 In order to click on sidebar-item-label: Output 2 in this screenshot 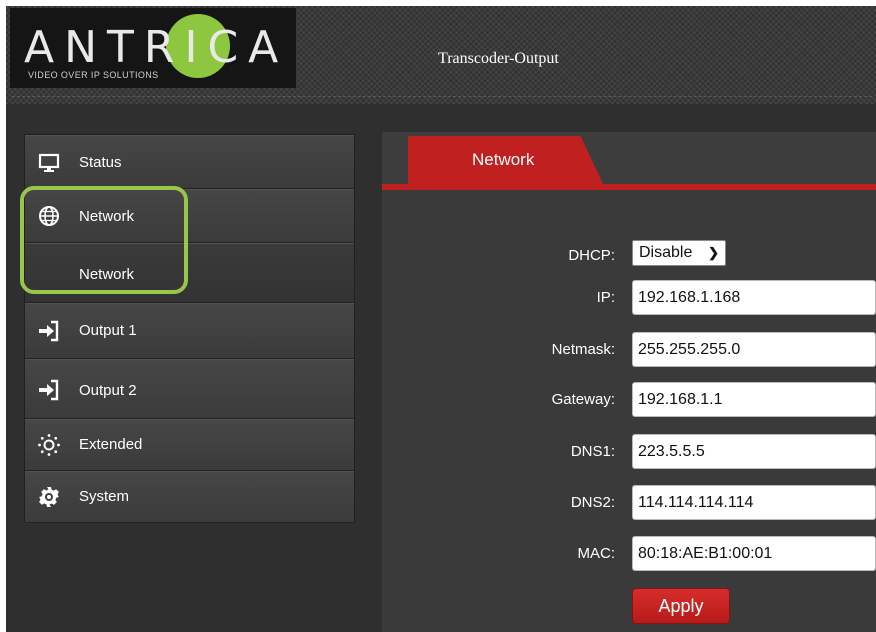, I will do `click(108, 390)`.